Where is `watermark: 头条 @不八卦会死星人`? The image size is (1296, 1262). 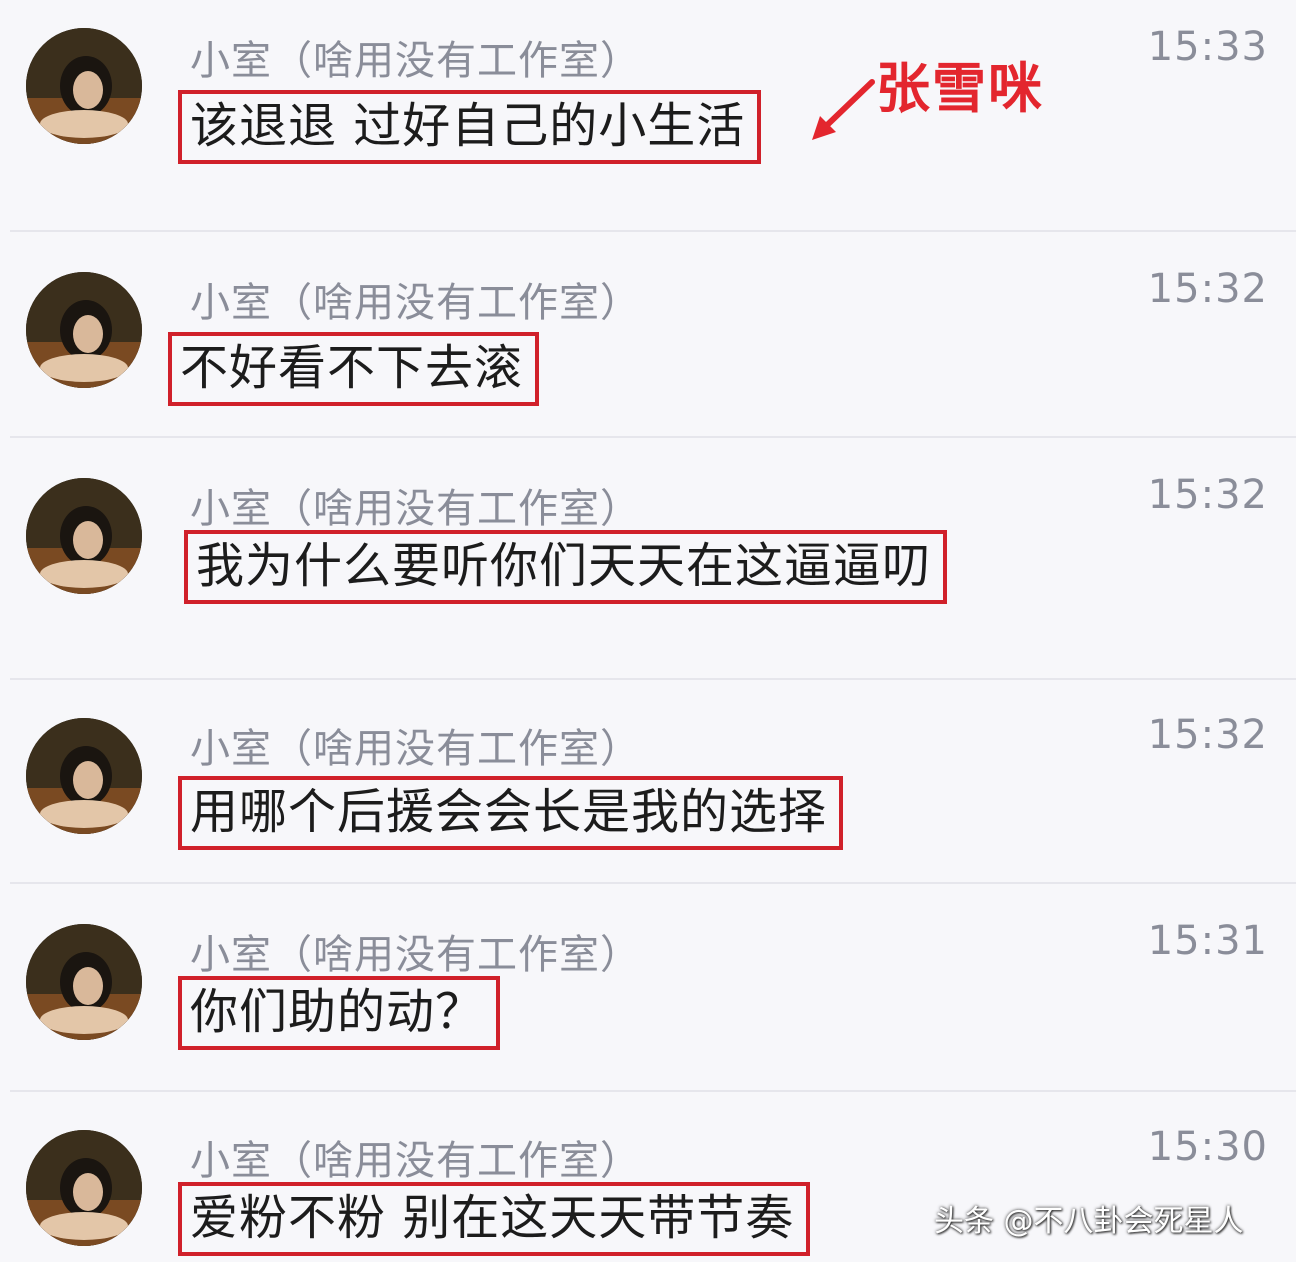 watermark: 头条 @不八卦会死星人 is located at coordinates (1089, 1221).